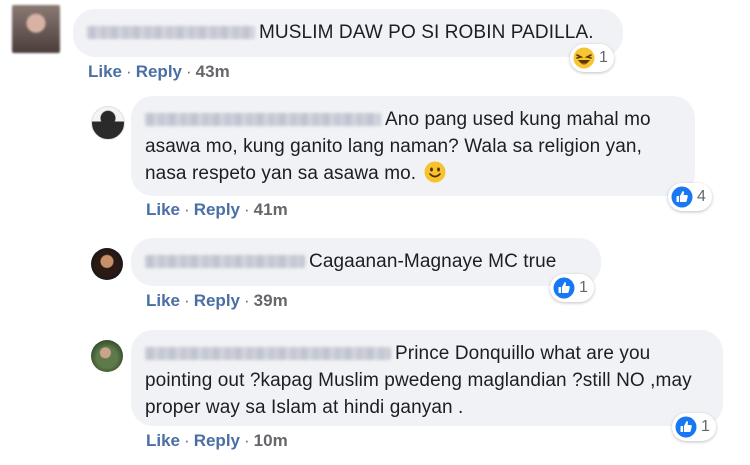 Image resolution: width=750 pixels, height=465 pixels. Describe the element at coordinates (271, 440) in the screenshot. I see `timestamp: 10m` at that location.